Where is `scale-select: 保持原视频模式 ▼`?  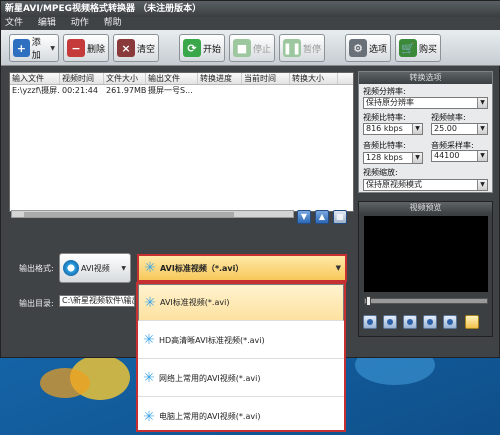
scale-select: 保持原视频模式 ▼ is located at coordinates (425, 185).